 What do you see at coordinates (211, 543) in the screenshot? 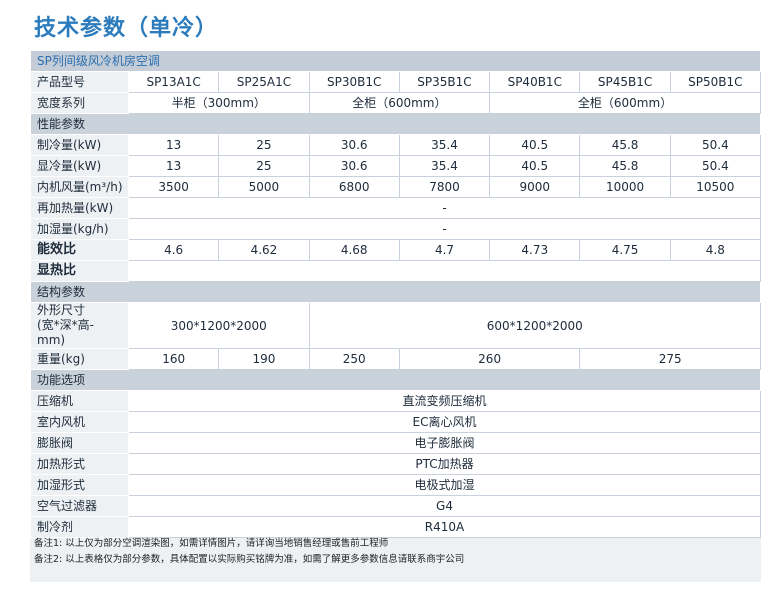
I see `note-1: 备注1: 以上仅为部分空调渲染图，如需详情图片，请详询当地销售经理或售前工程师` at bounding box center [211, 543].